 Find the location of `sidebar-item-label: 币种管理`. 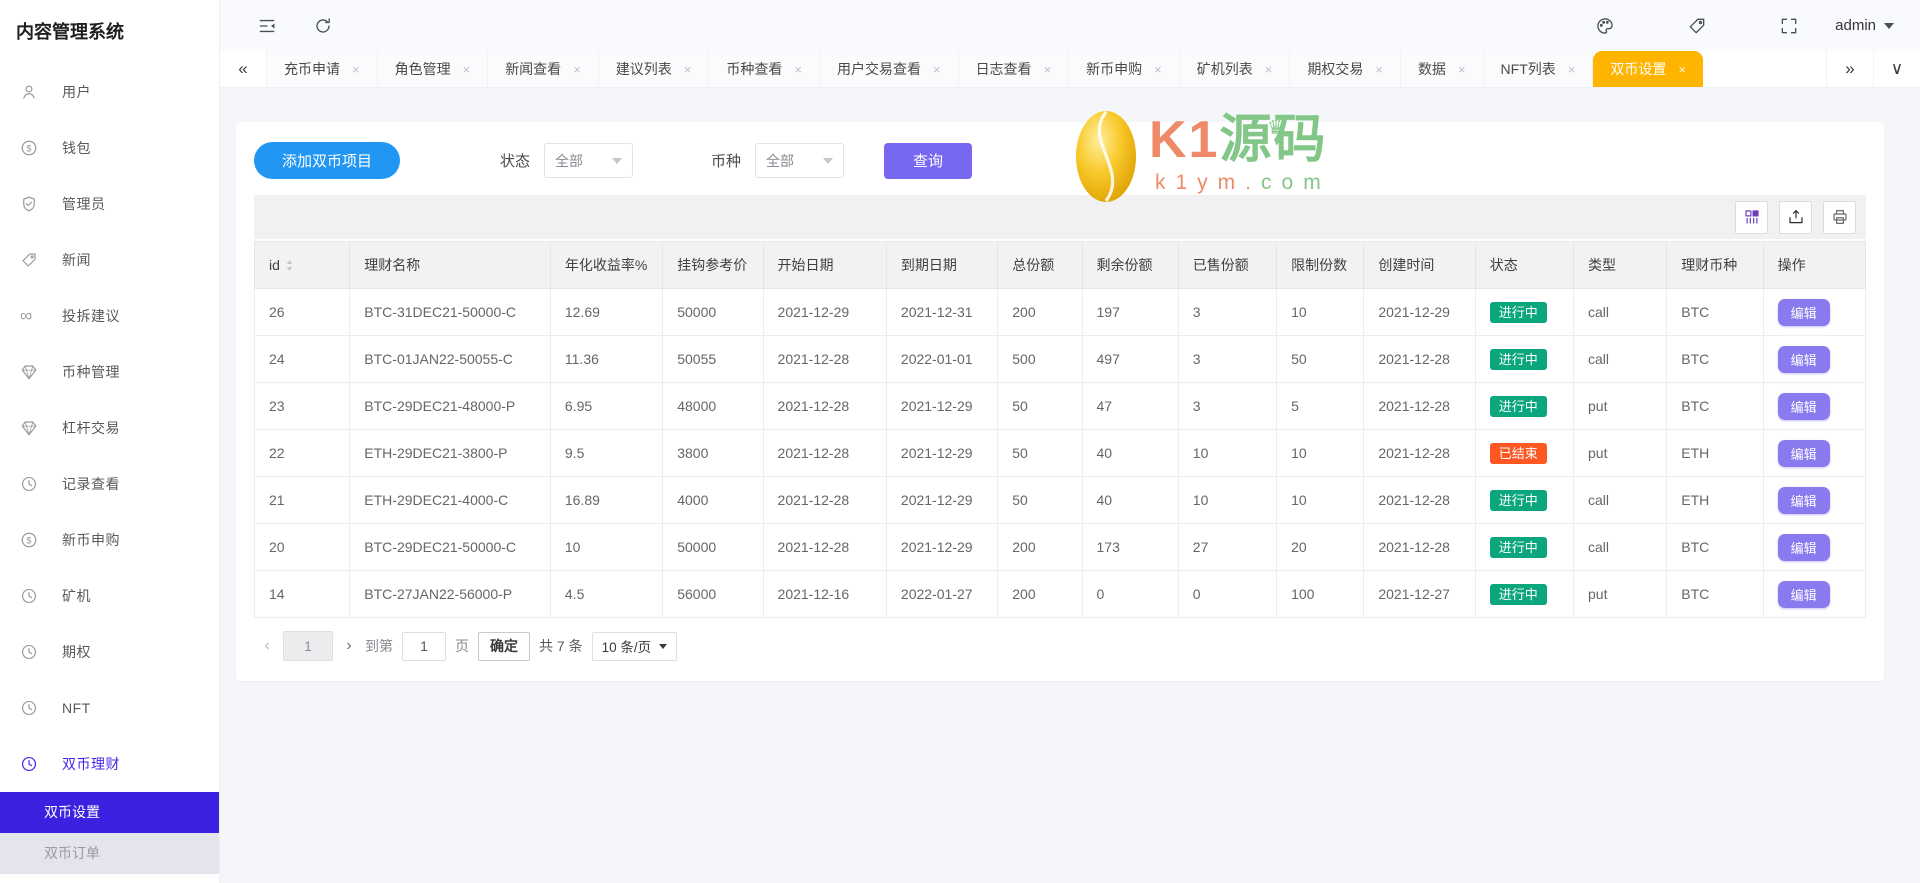

sidebar-item-label: 币种管理 is located at coordinates (91, 372).